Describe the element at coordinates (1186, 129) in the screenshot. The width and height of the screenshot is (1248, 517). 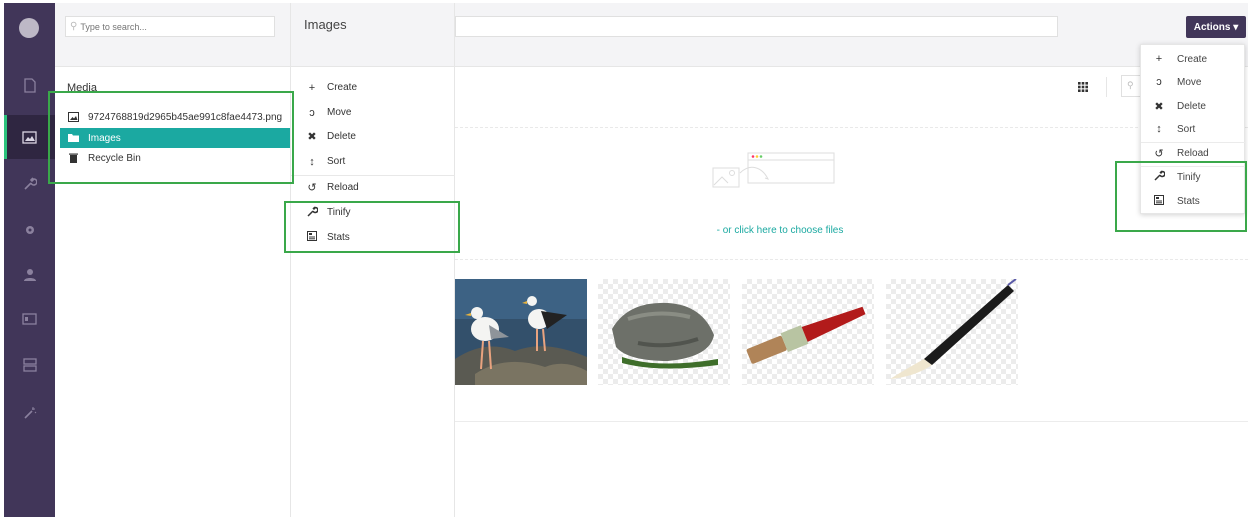
I see `action-item-label: Sort` at that location.